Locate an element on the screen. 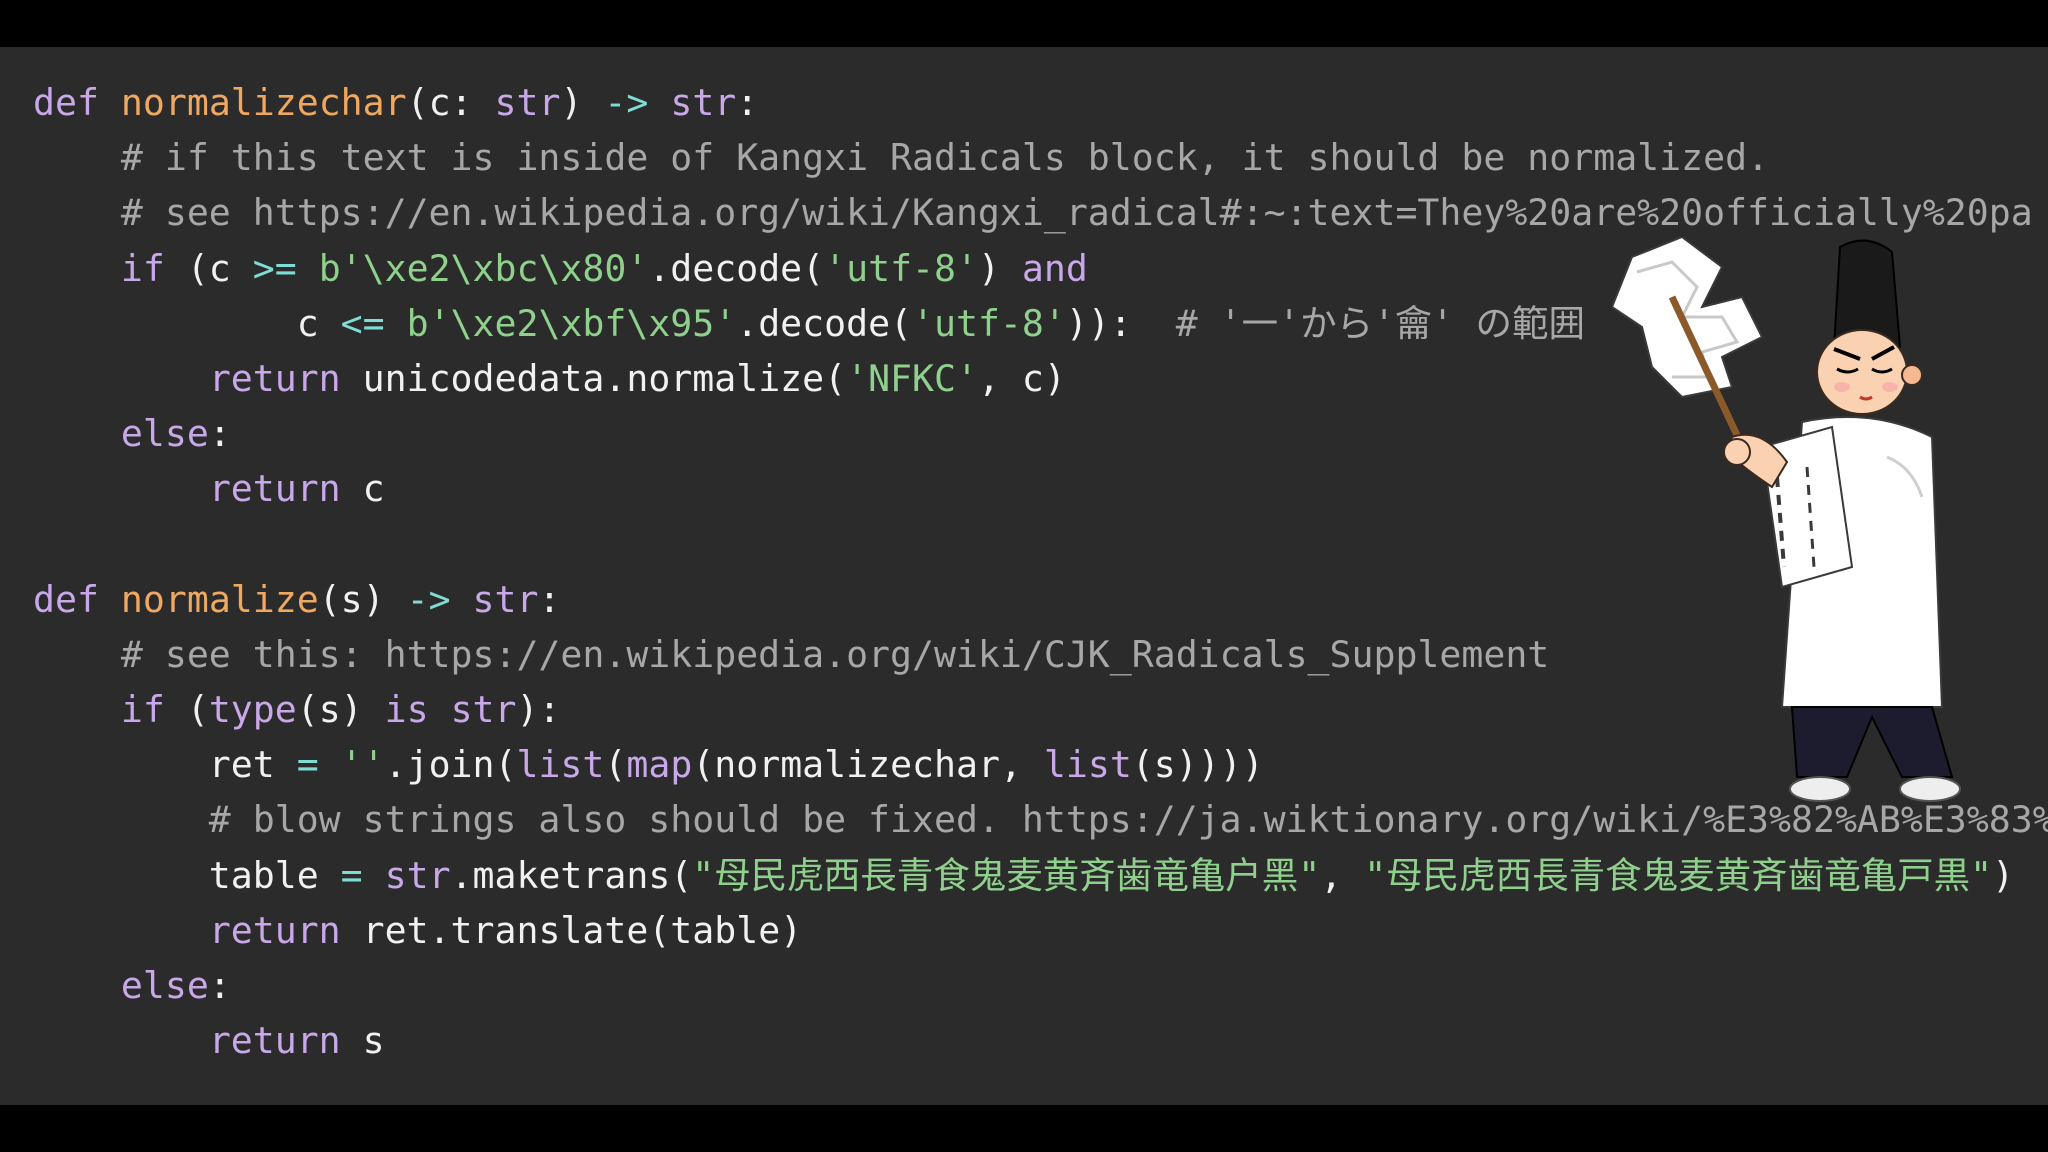 The width and height of the screenshot is (2048, 1152). code-token: unicodedata.normalize( is located at coordinates (593, 378).